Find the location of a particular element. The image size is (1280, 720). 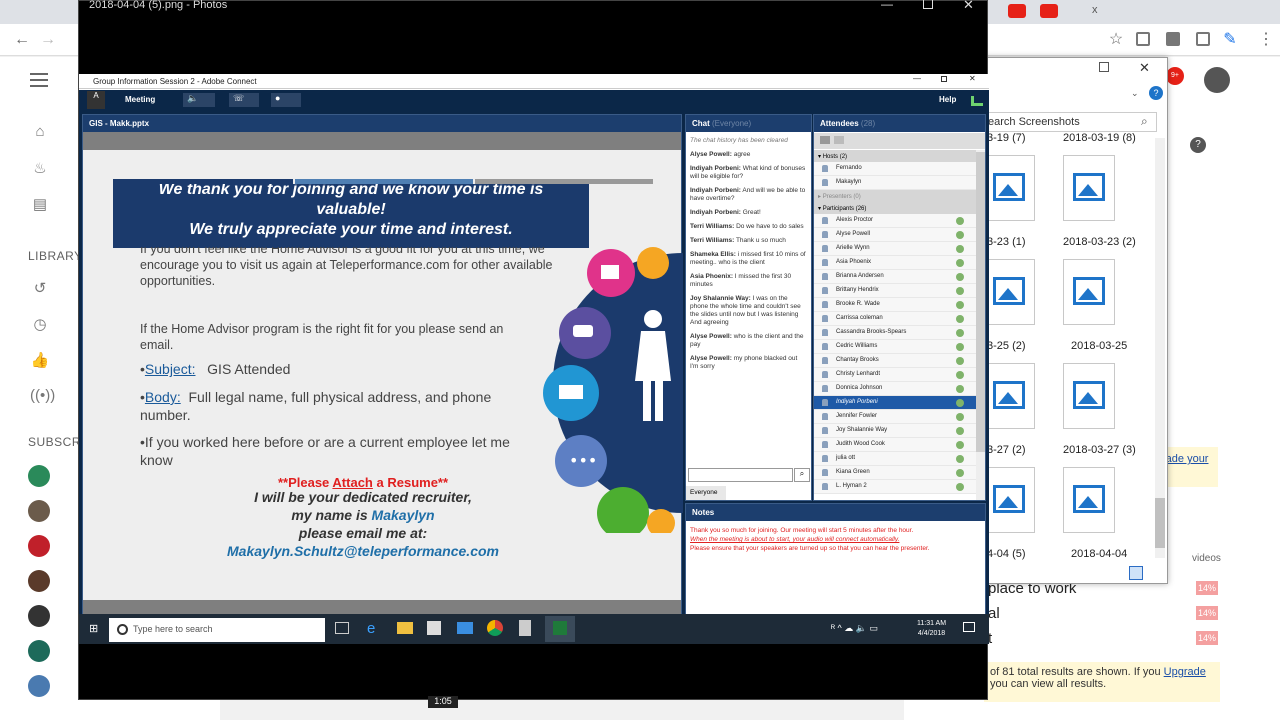

forward-icon: → is located at coordinates (48, 40).